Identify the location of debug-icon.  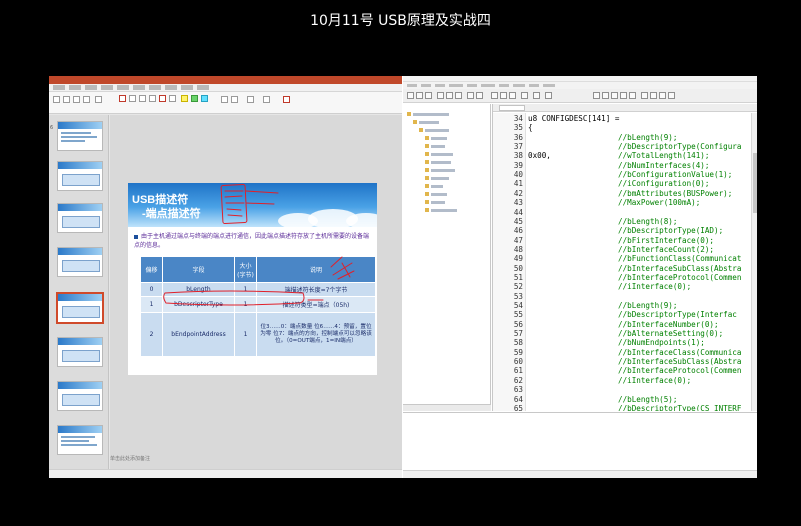
(524, 95).